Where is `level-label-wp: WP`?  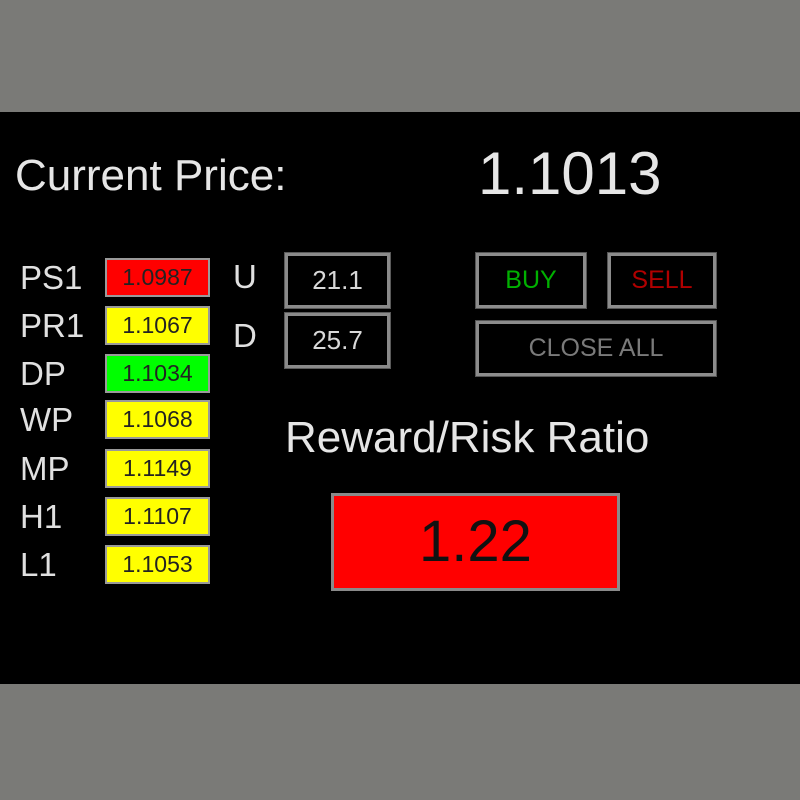 level-label-wp: WP is located at coordinates (47, 419).